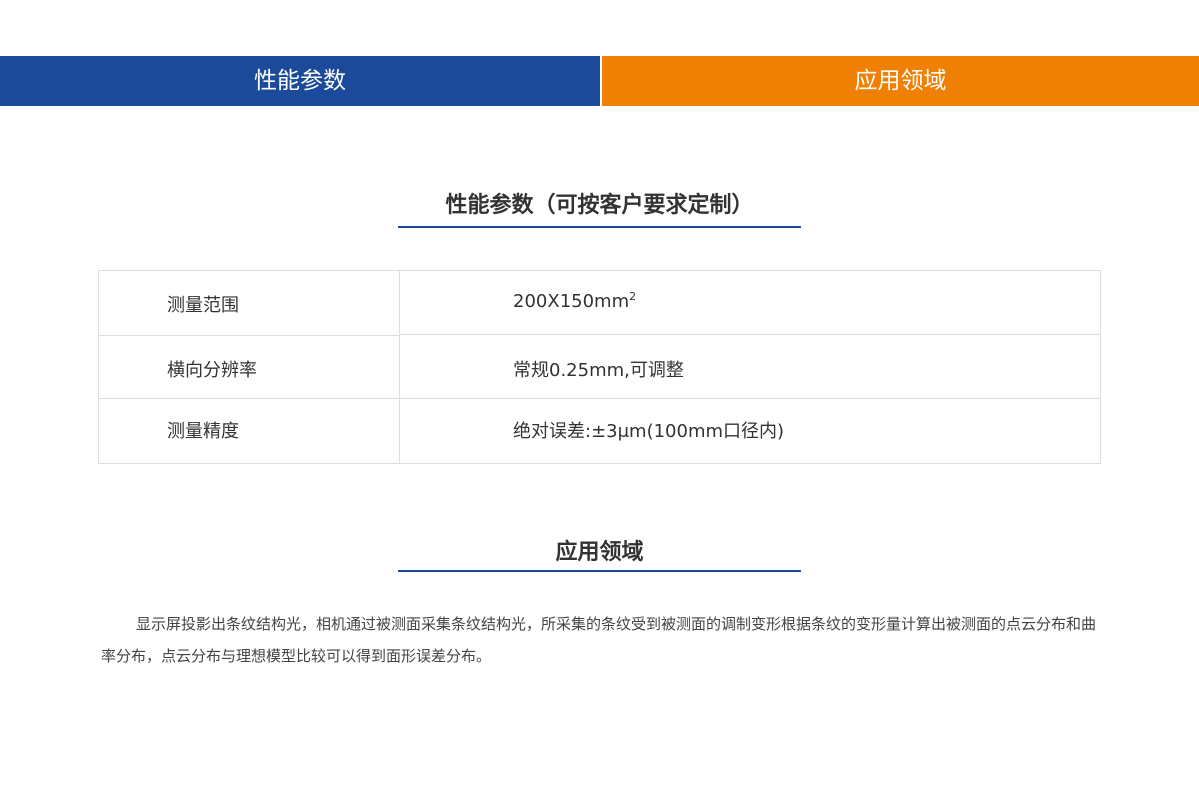 The width and height of the screenshot is (1199, 787). I want to click on table-column-divider, so click(399, 367).